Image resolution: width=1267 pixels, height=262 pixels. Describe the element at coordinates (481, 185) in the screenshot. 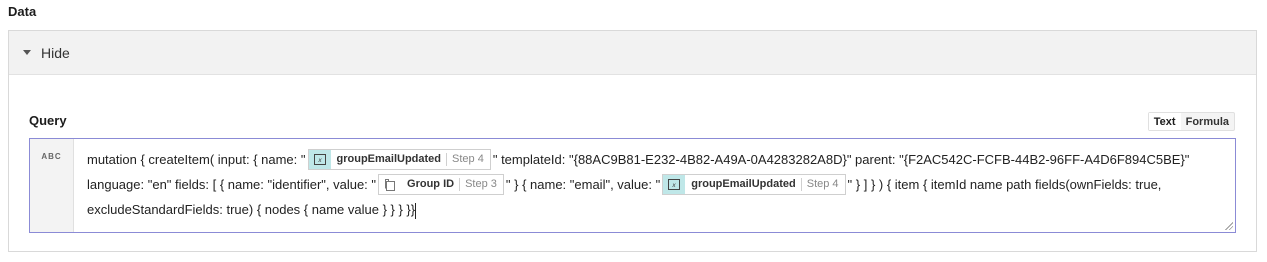

I see `token-step: Step 3` at that location.